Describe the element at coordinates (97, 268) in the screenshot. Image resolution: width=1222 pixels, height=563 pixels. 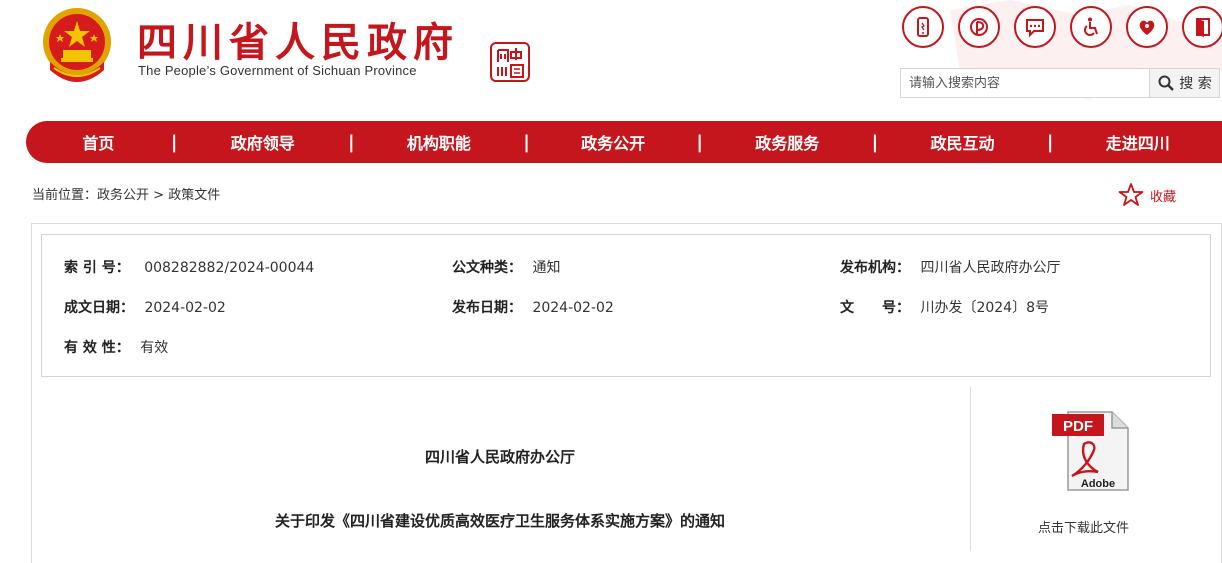
I see `index-number-label: 索 引 号：` at that location.